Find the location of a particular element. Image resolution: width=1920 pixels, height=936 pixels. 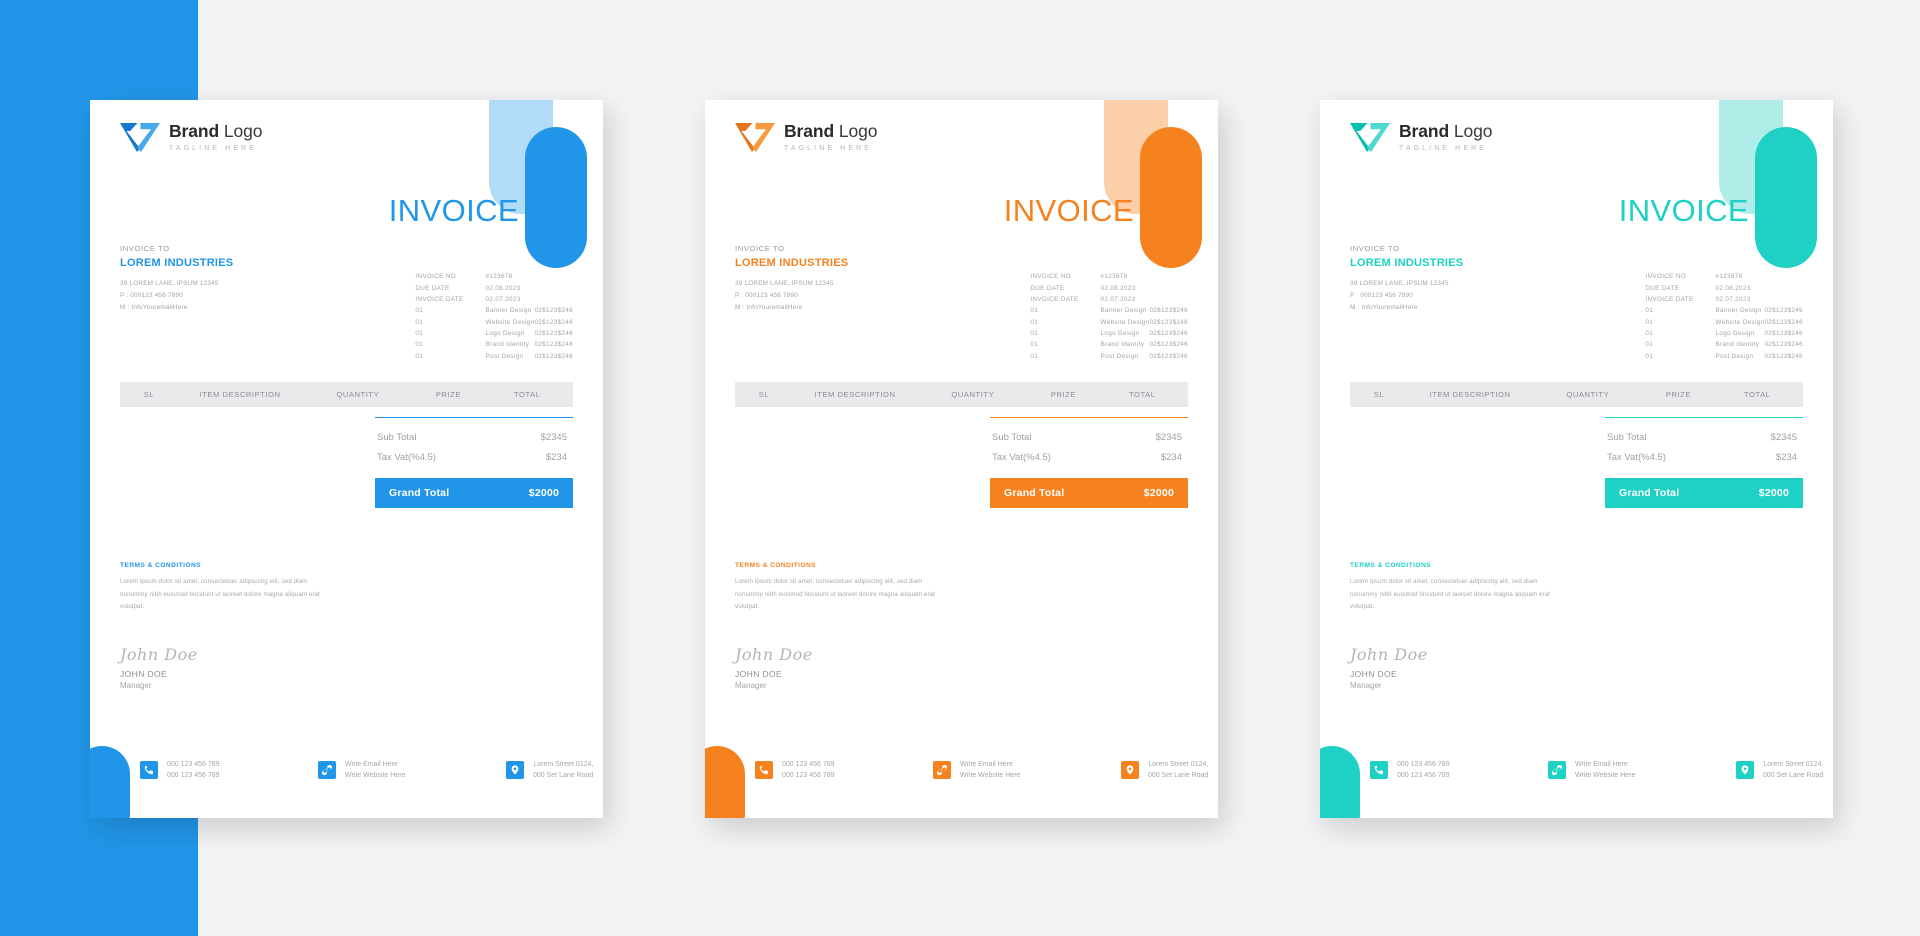

grand-total-bar: Grand Total $2000 is located at coordinates (1089, 493).